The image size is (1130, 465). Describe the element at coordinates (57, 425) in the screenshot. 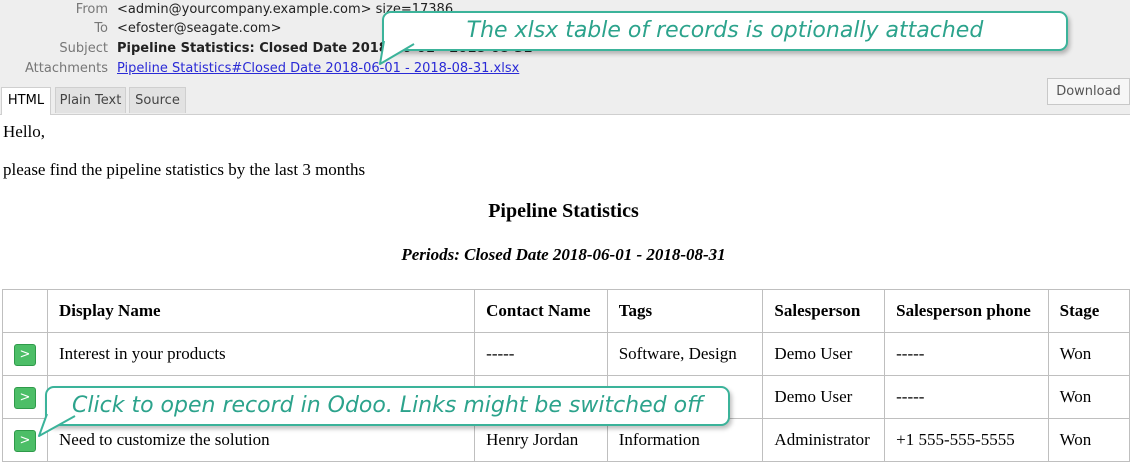

I see `open-record-callout-pointer` at that location.